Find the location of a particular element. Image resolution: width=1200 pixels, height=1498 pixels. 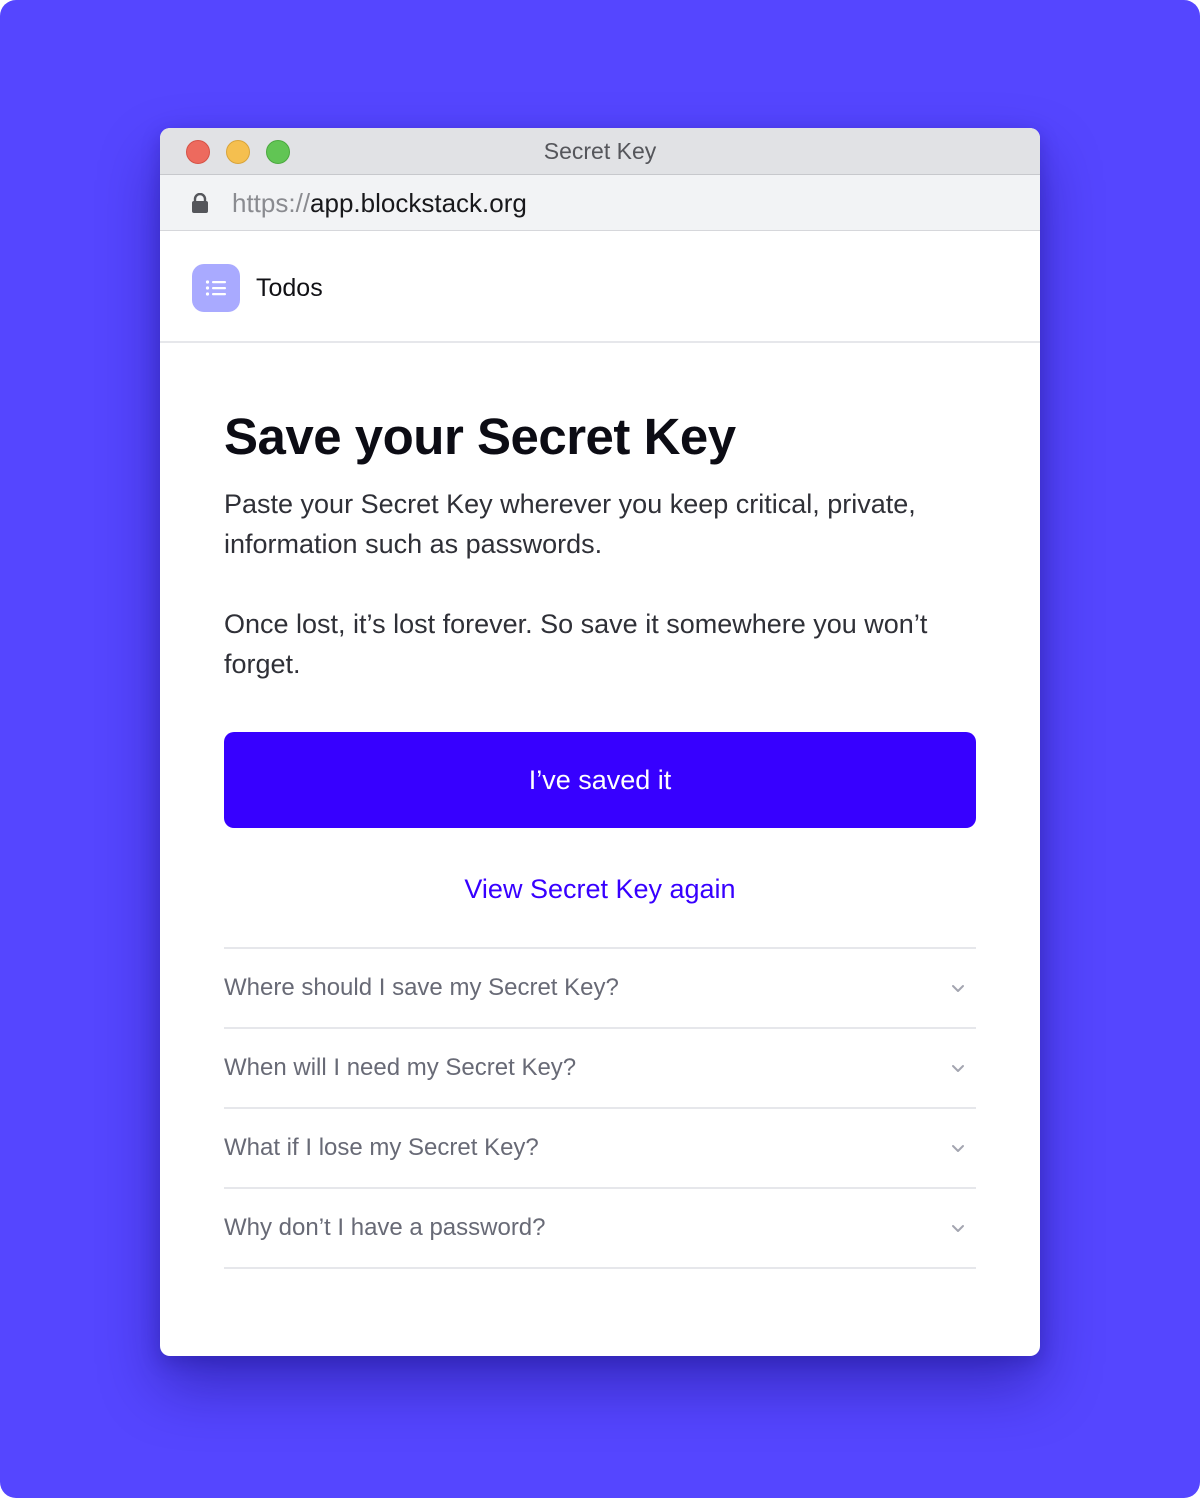

faq-item: Where should I save my Secret Key? is located at coordinates (600, 989).